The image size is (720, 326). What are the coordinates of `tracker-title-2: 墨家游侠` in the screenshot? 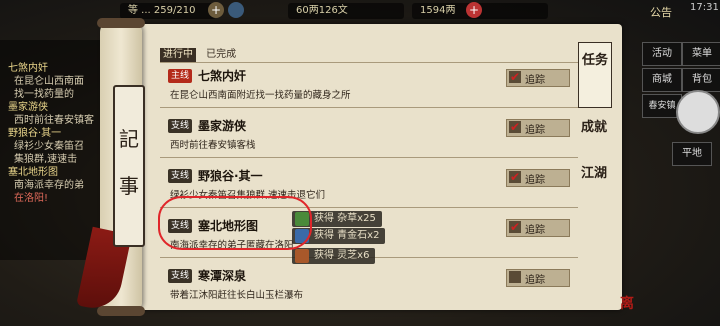 It's located at (54, 107).